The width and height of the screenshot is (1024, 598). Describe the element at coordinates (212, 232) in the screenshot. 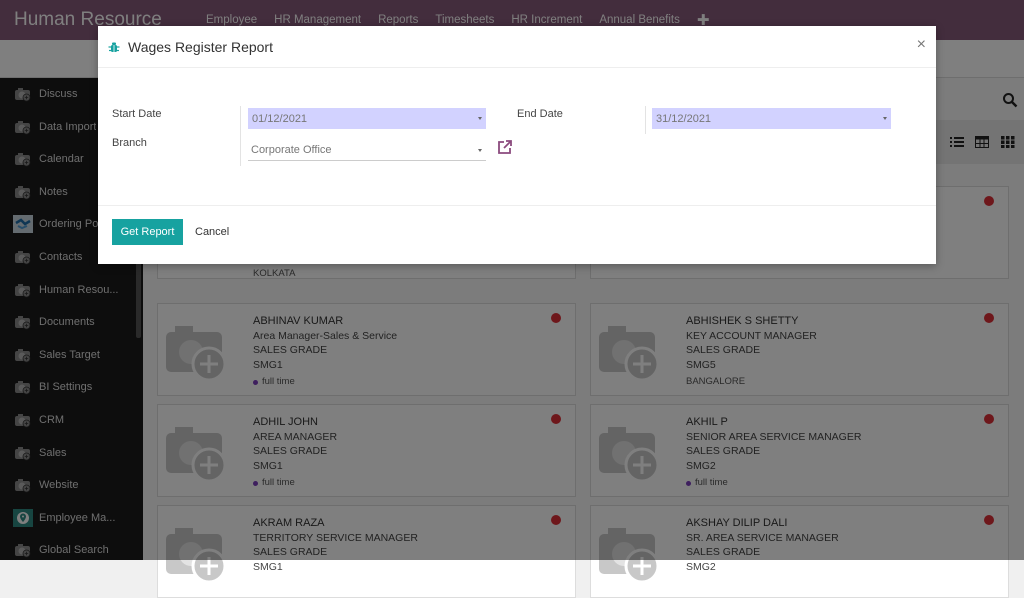

I see `cancel-button: Cancel` at that location.